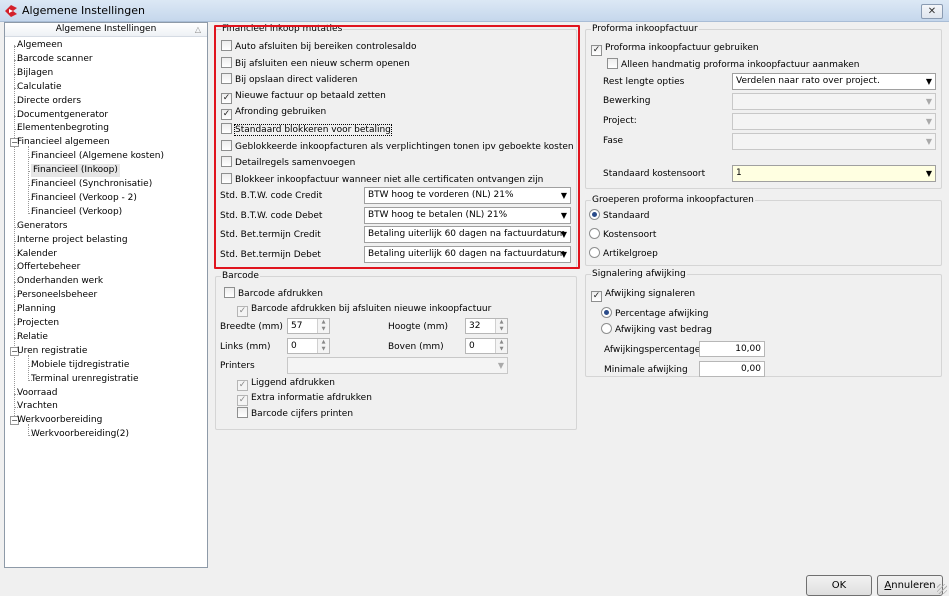 This screenshot has width=949, height=596. I want to click on cancel-button: Annuleren, so click(910, 585).